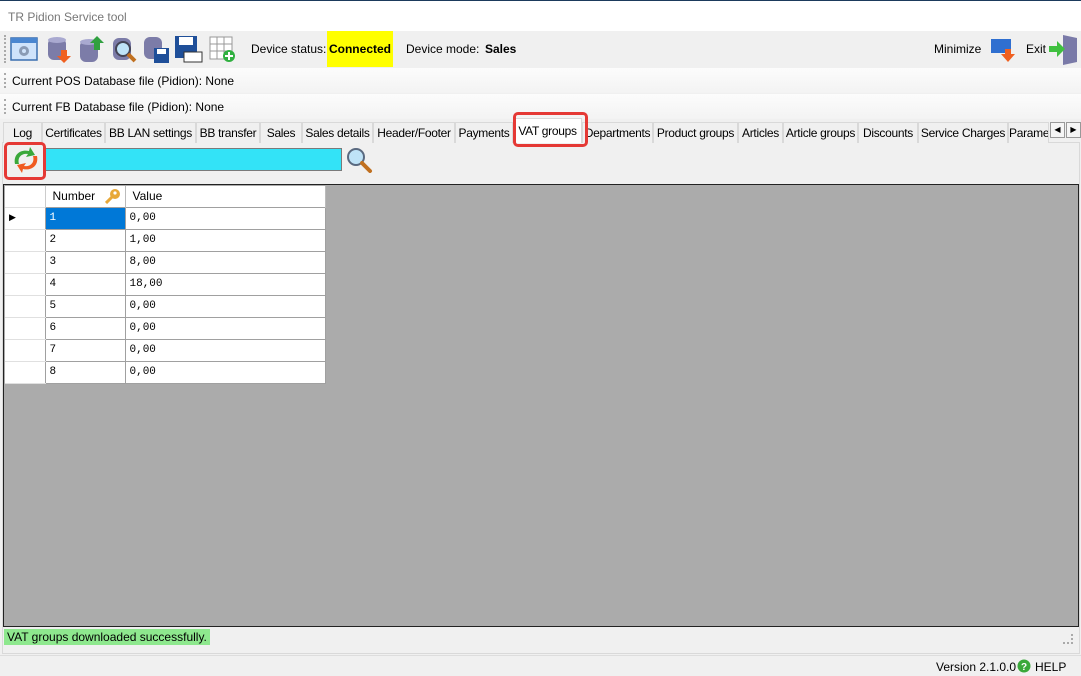  Describe the element at coordinates (118, 107) in the screenshot. I see `fb-database-label: Current FB Database file (Pidion): None` at that location.